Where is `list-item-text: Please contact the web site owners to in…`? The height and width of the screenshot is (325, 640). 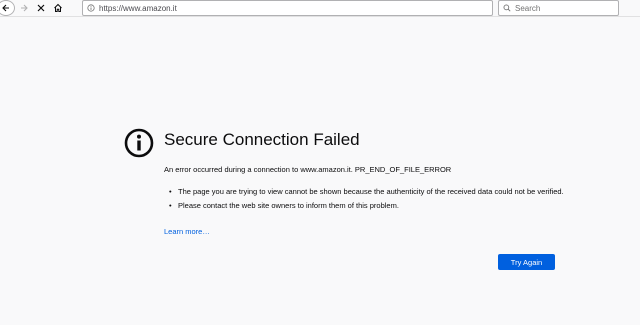 list-item-text: Please contact the web site owners to in… is located at coordinates (288, 205).